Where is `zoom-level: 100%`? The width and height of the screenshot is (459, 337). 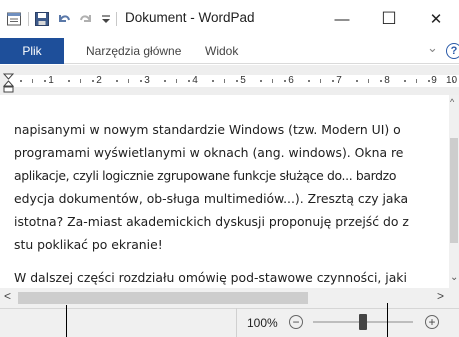 zoom-level: 100% is located at coordinates (262, 323).